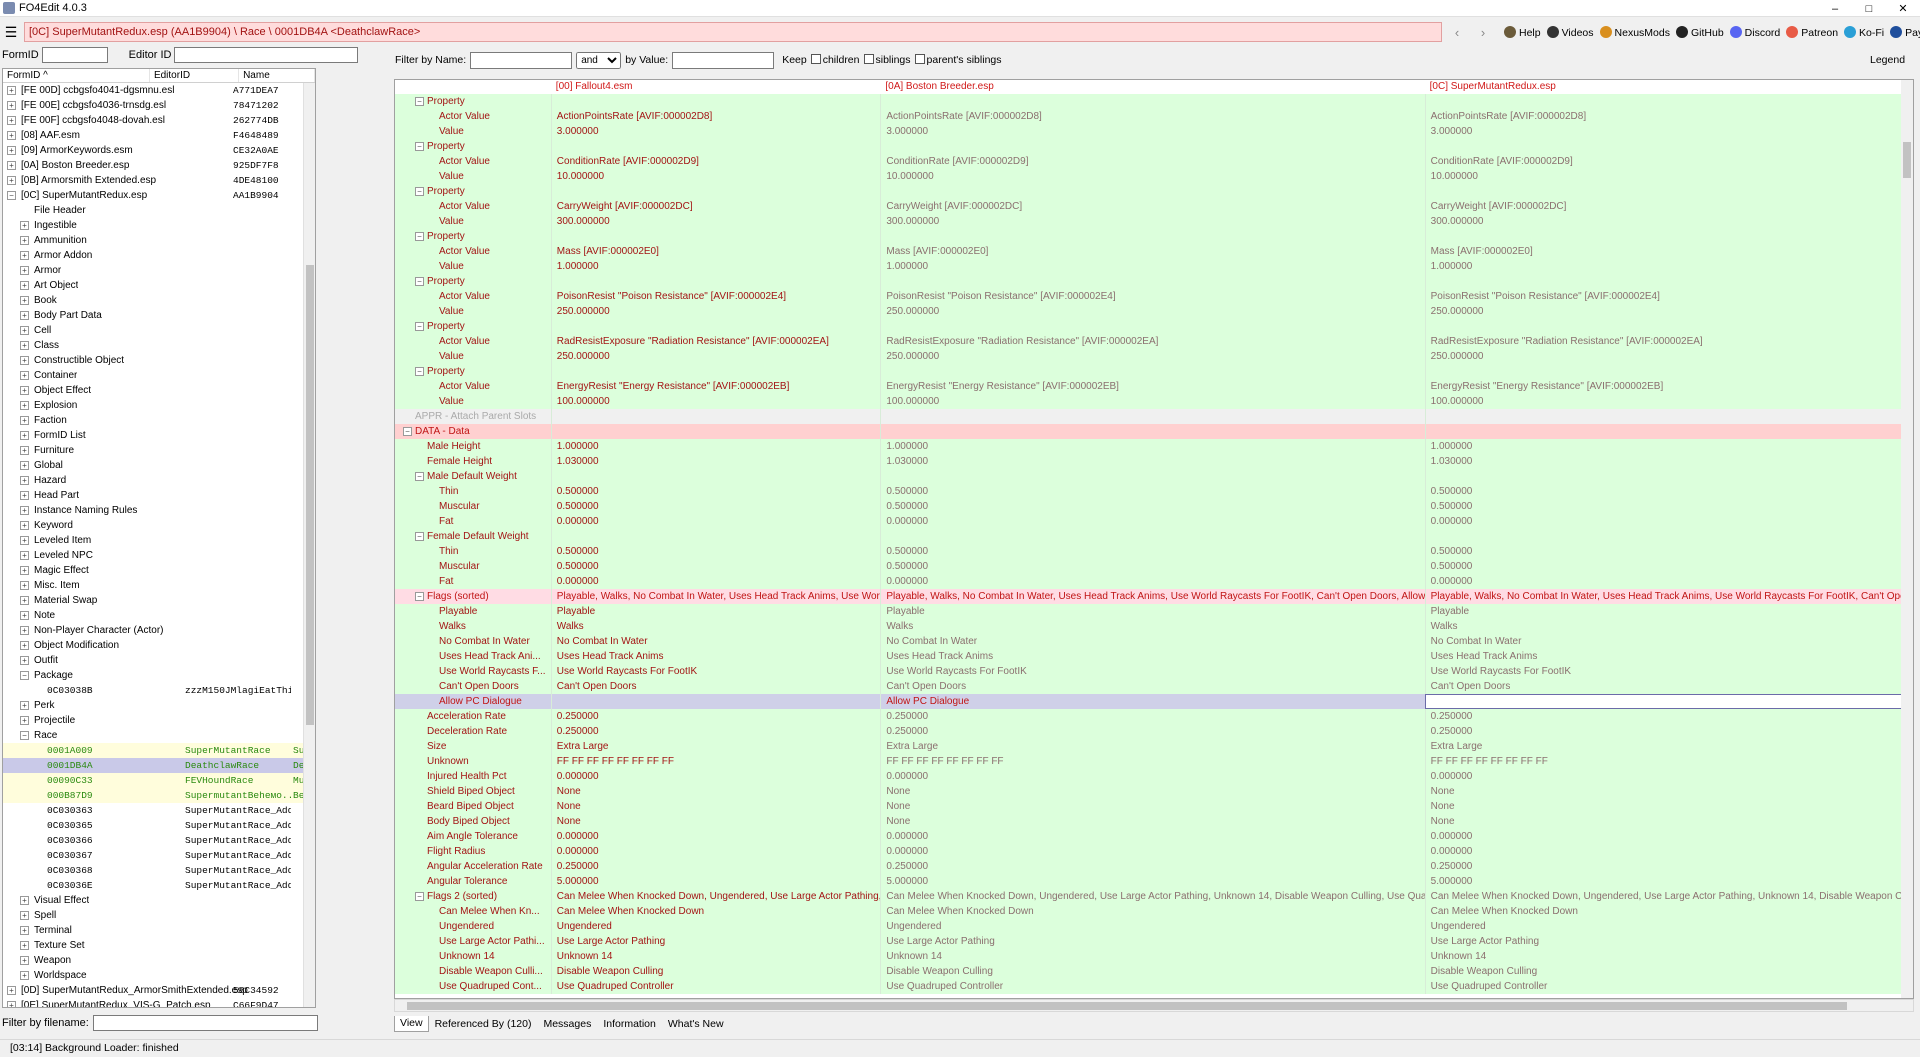 This screenshot has height=1057, width=1920. What do you see at coordinates (1668, 161) in the screenshot?
I see `grid-value-supermutantredux: ConditionRate [AVIF:000002D9]` at bounding box center [1668, 161].